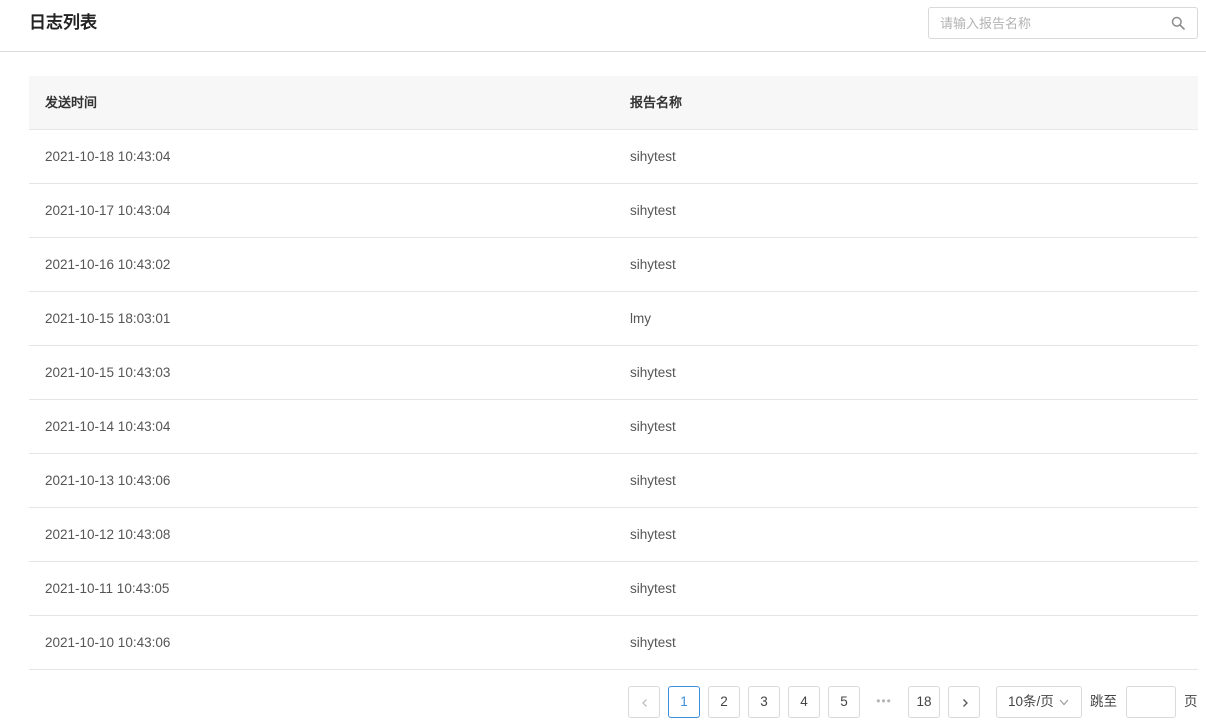  Describe the element at coordinates (108, 534) in the screenshot. I see `send-time-cell: 2021-10-12 10:43:08` at that location.